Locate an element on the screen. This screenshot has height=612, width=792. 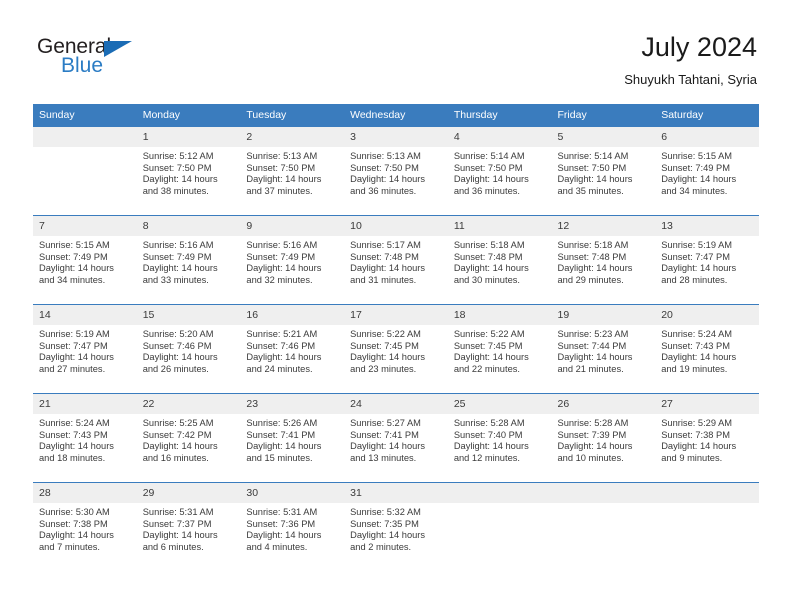
sunrise-text: Sunrise: 5:31 AM is located at coordinates (282, 512).